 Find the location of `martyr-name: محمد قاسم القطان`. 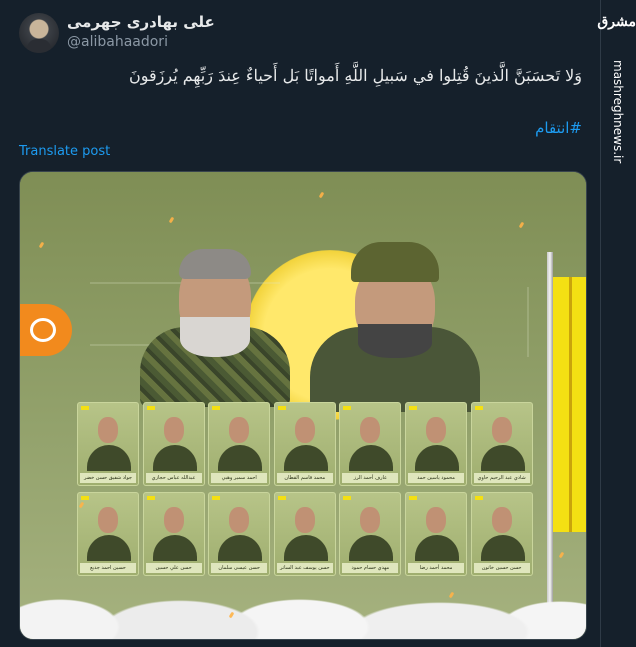

martyr-name: محمد قاسم القطان is located at coordinates (304, 478).